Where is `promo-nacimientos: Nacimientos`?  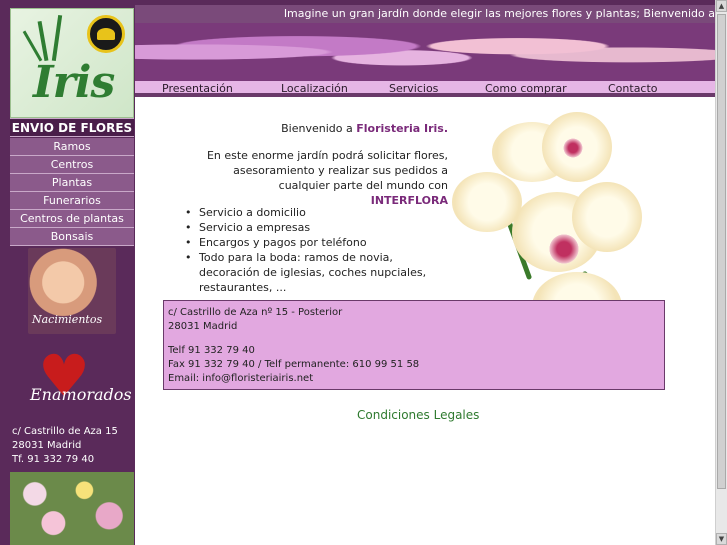 promo-nacimientos: Nacimientos is located at coordinates (72, 291).